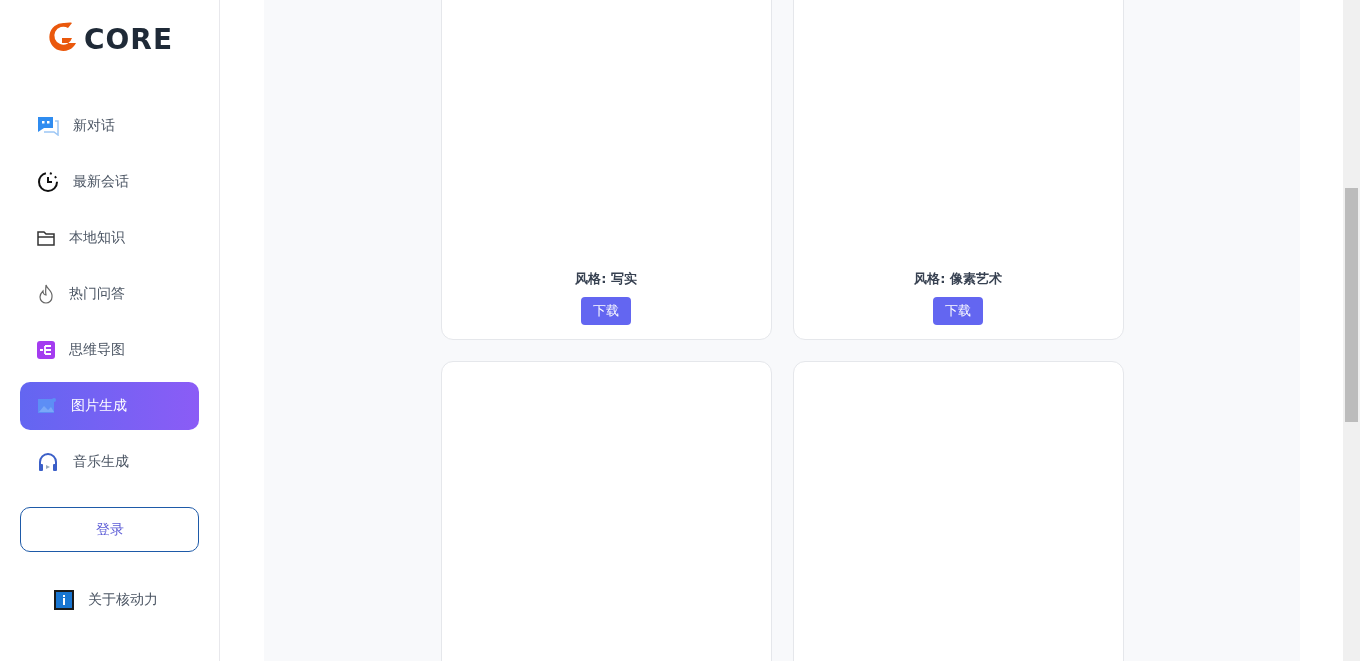 The height and width of the screenshot is (661, 1360). I want to click on nav-item: 本地知识, so click(109, 238).